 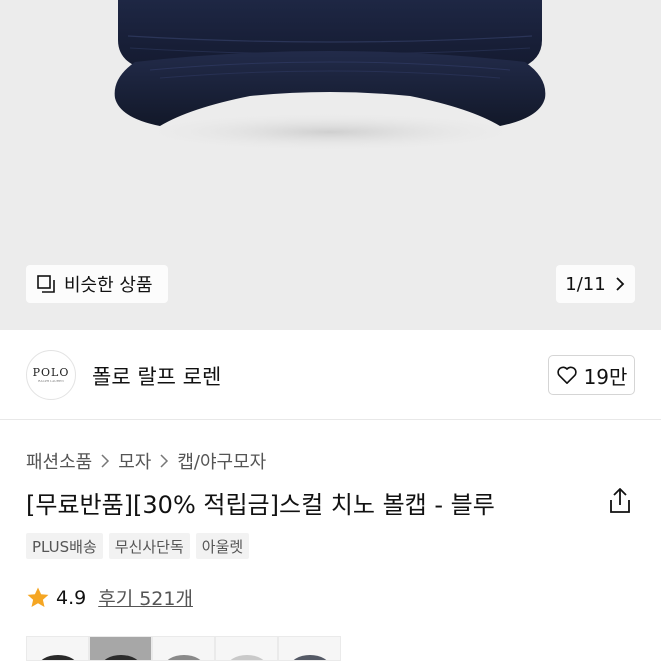 I want to click on badge-outlet: 아울렛, so click(x=222, y=546).